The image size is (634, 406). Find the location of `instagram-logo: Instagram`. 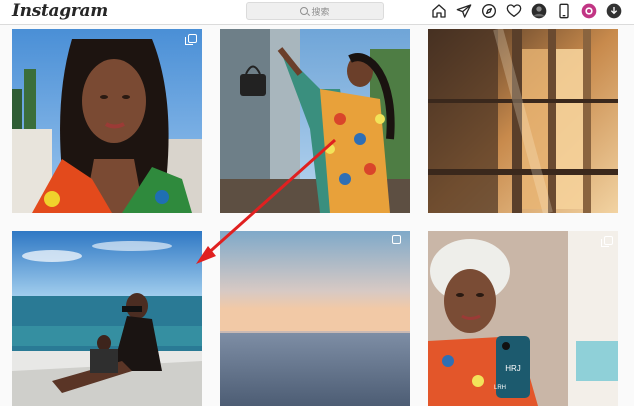

instagram-logo: Instagram is located at coordinates (60, 11).